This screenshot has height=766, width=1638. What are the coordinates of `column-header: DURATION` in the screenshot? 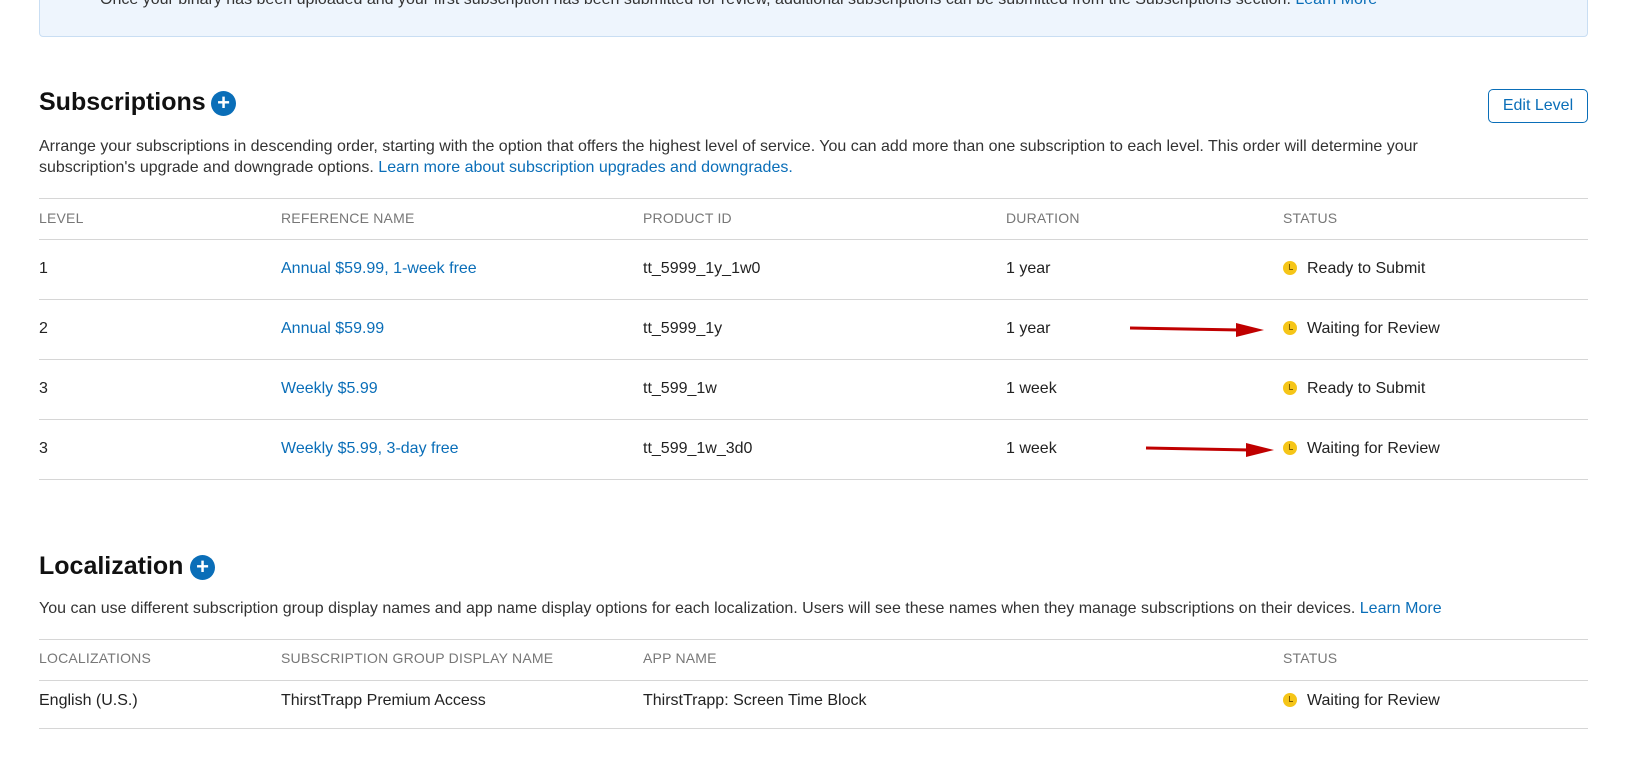 It's located at (1043, 218).